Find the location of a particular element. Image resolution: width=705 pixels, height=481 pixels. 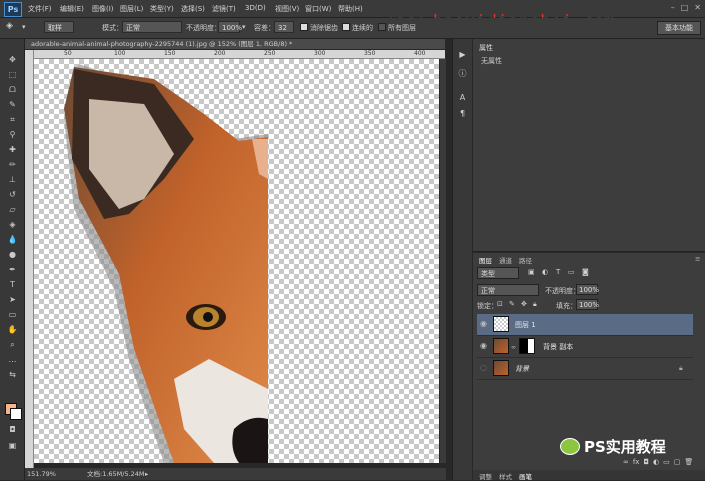

pen-tool-icon: ✒ is located at coordinates (12, 269).